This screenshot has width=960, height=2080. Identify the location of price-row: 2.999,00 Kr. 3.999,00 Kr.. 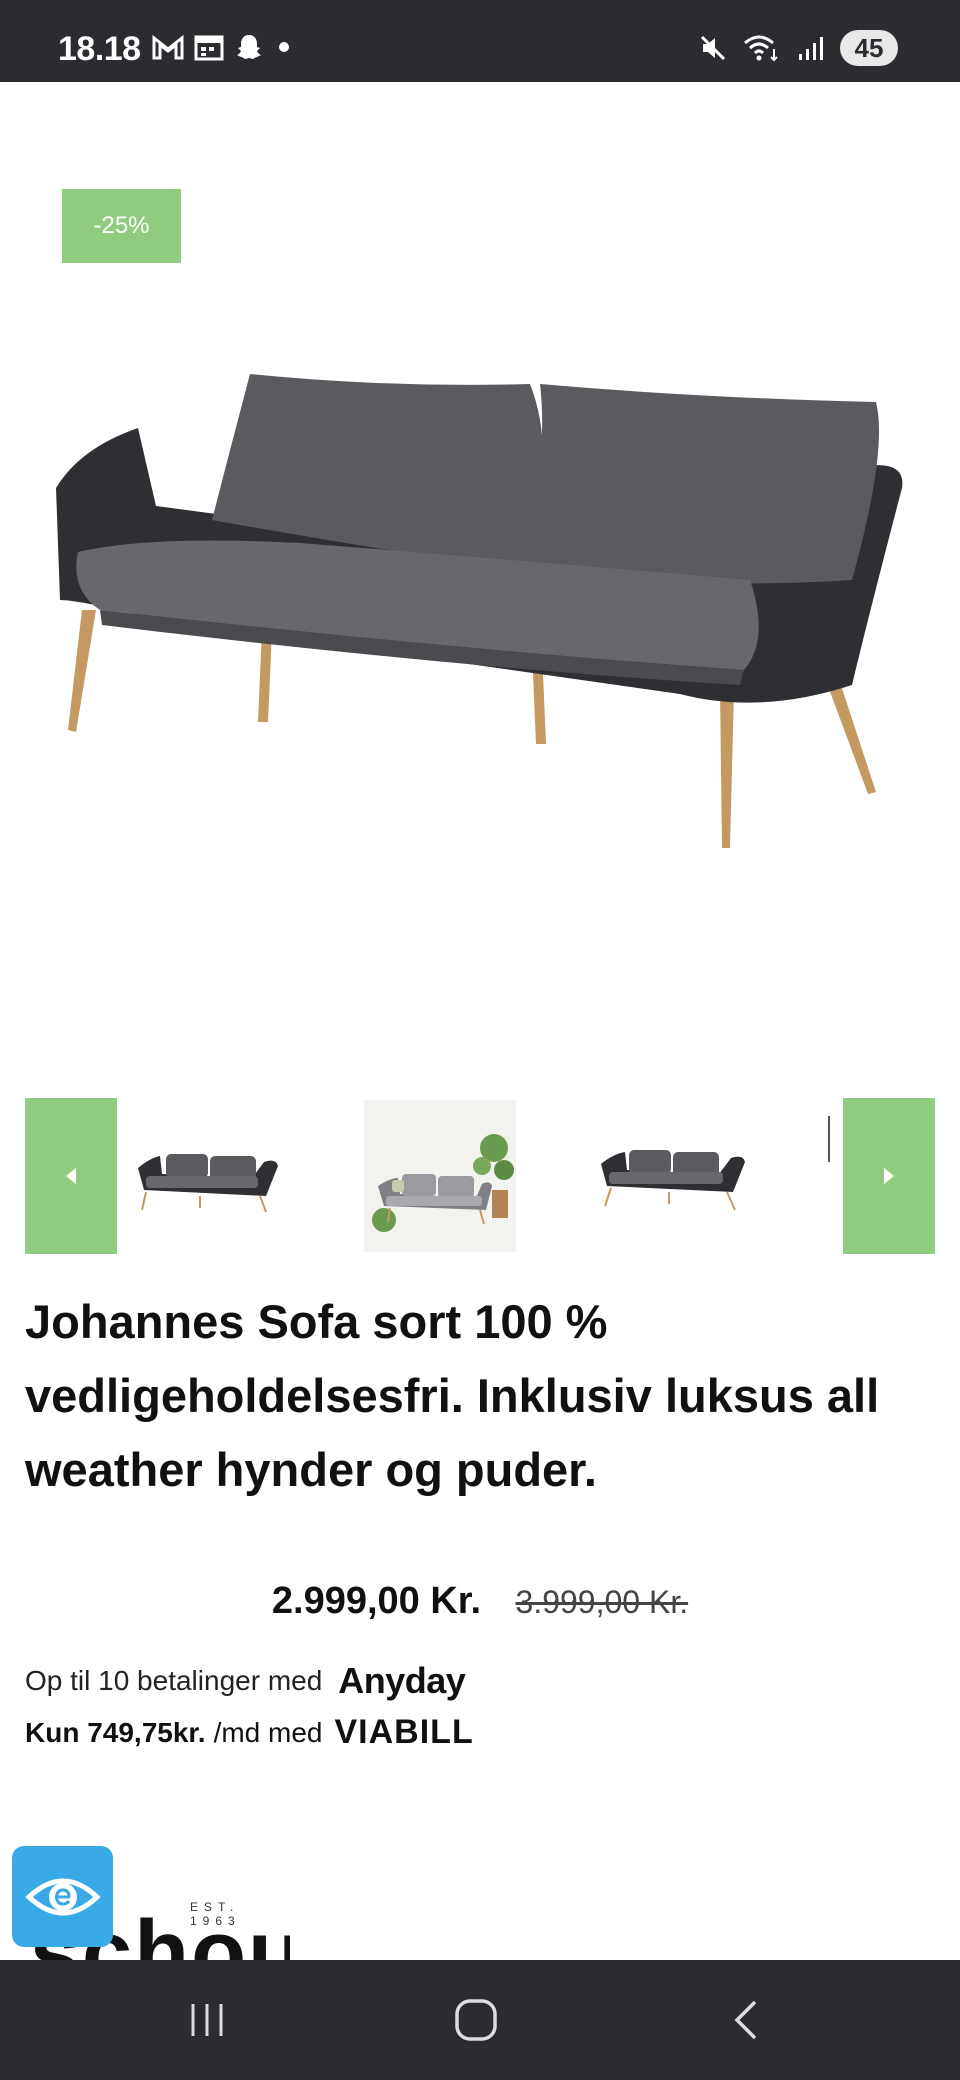
(480, 1601).